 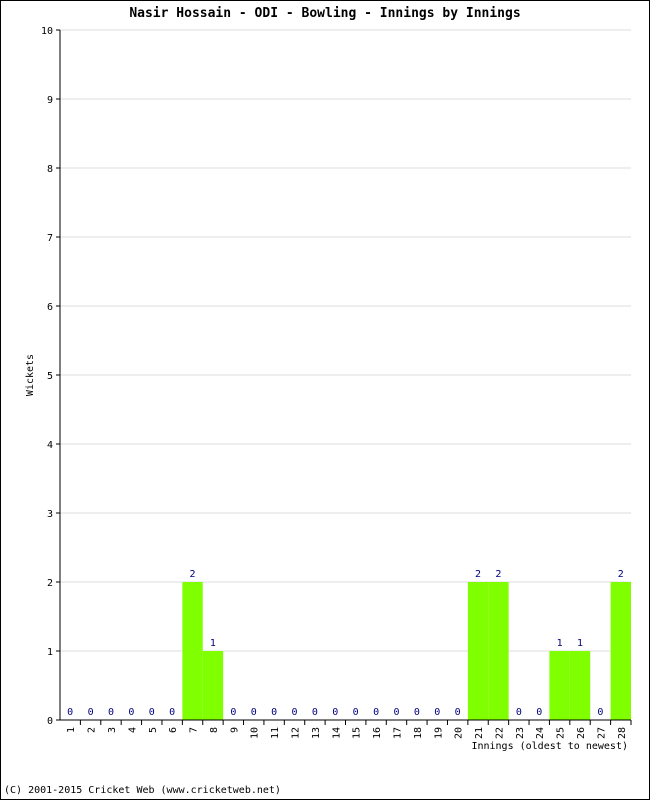 What do you see at coordinates (397, 733) in the screenshot?
I see `x-tick-label: 17` at bounding box center [397, 733].